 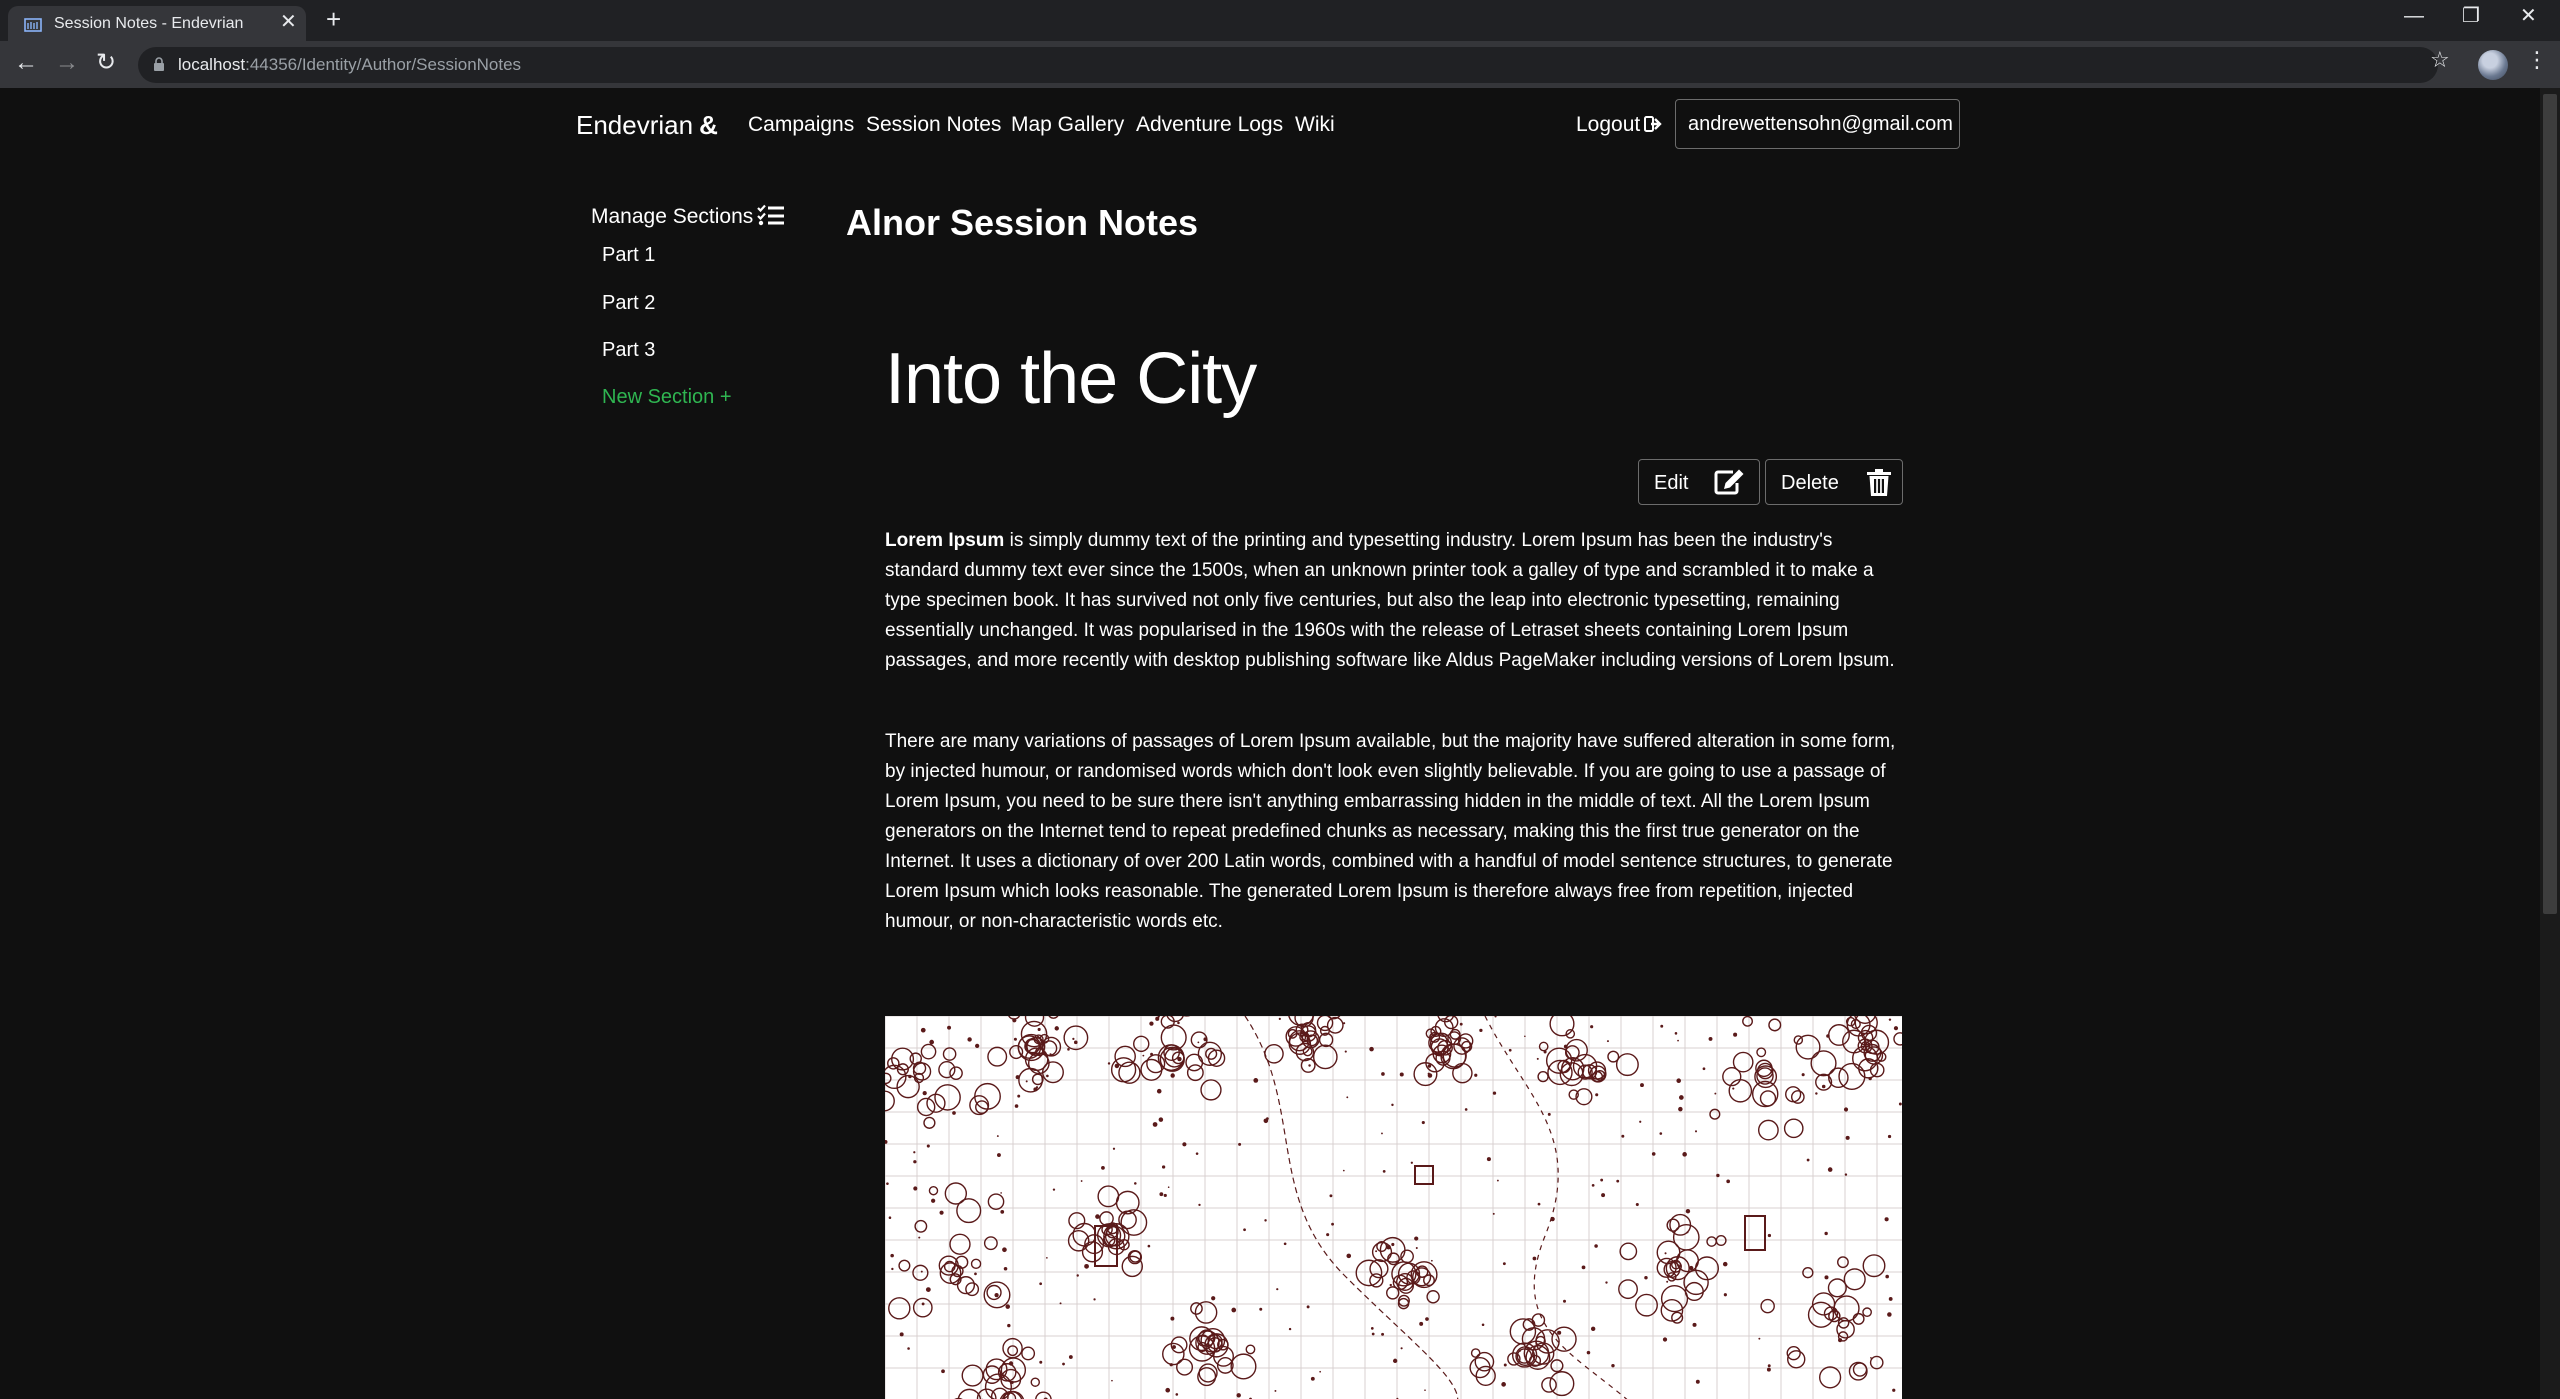 What do you see at coordinates (933, 125) in the screenshot?
I see `nav-link-session-notes: Session Notes` at bounding box center [933, 125].